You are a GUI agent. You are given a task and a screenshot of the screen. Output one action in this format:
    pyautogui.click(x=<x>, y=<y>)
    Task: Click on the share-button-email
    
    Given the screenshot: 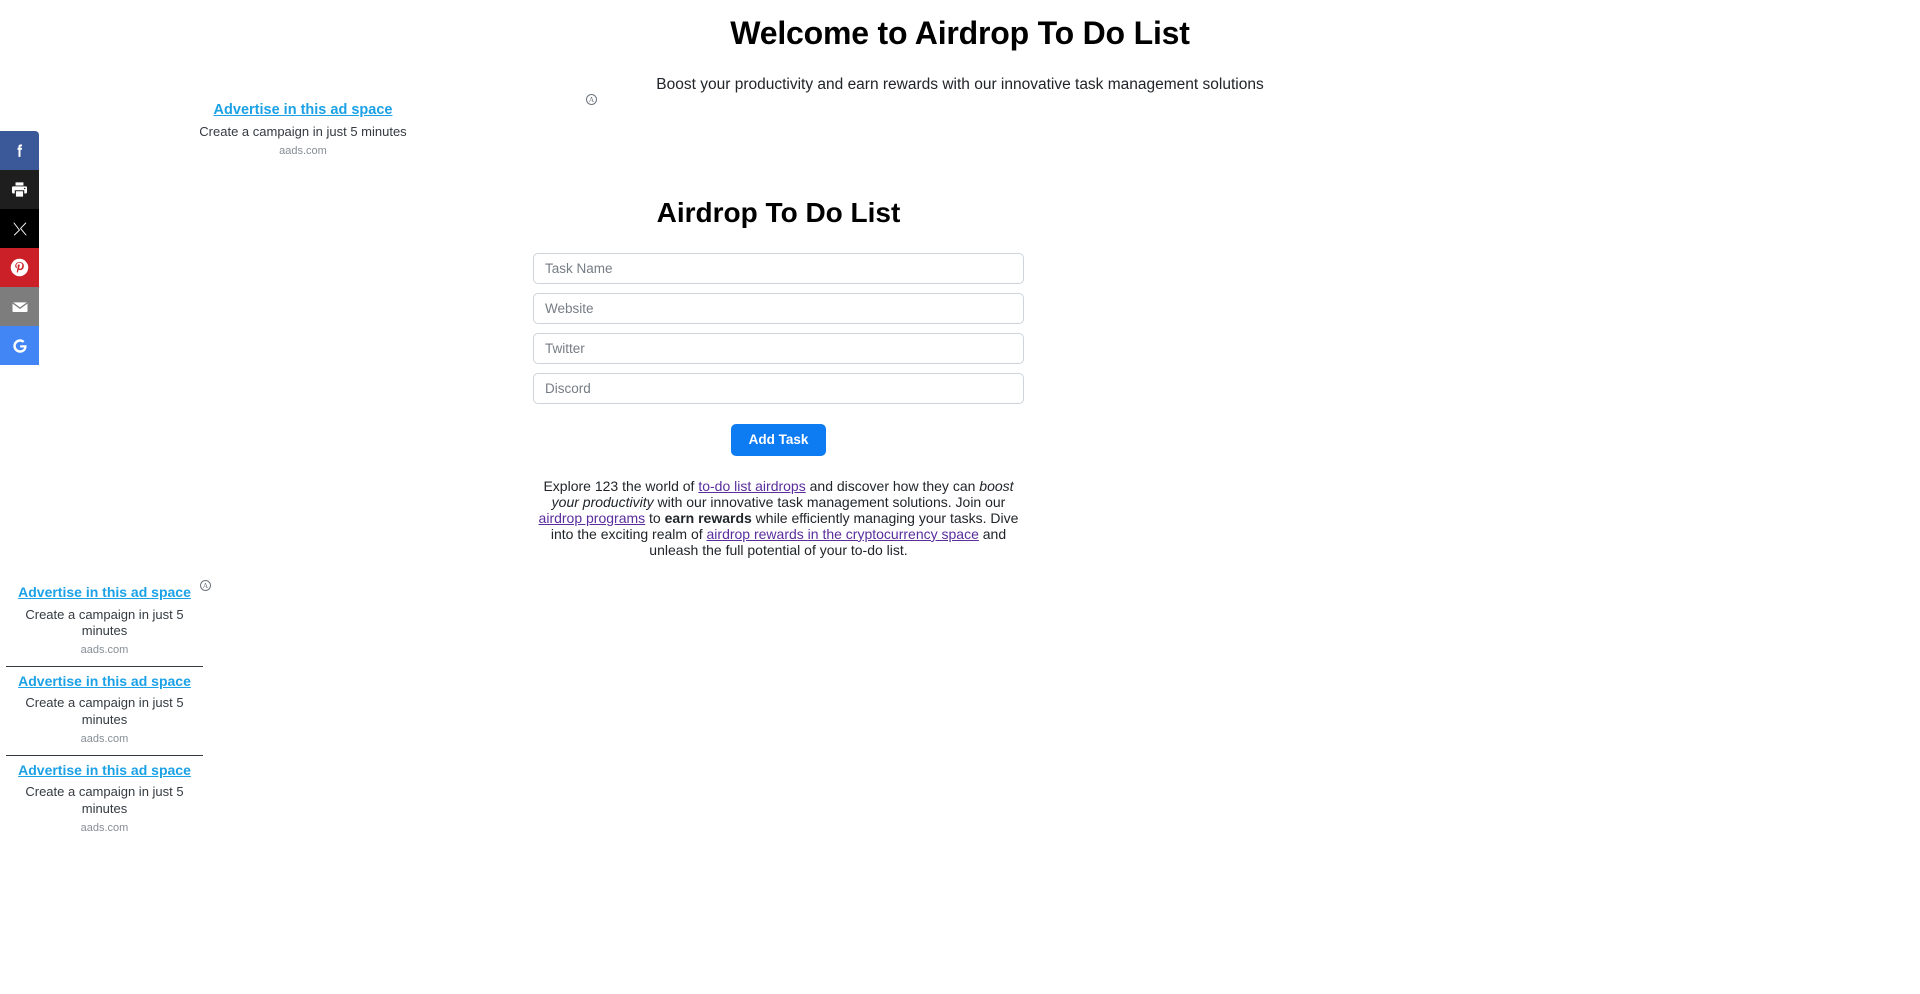 What is the action you would take?
    pyautogui.click(x=19, y=306)
    